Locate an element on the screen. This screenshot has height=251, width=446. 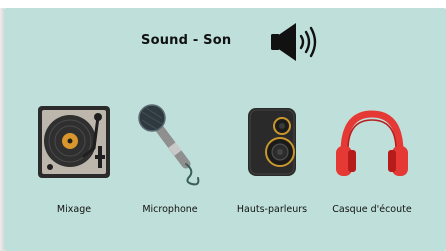
item-hauts-parleurs: Hauts-parleurs is located at coordinates (272, 165).